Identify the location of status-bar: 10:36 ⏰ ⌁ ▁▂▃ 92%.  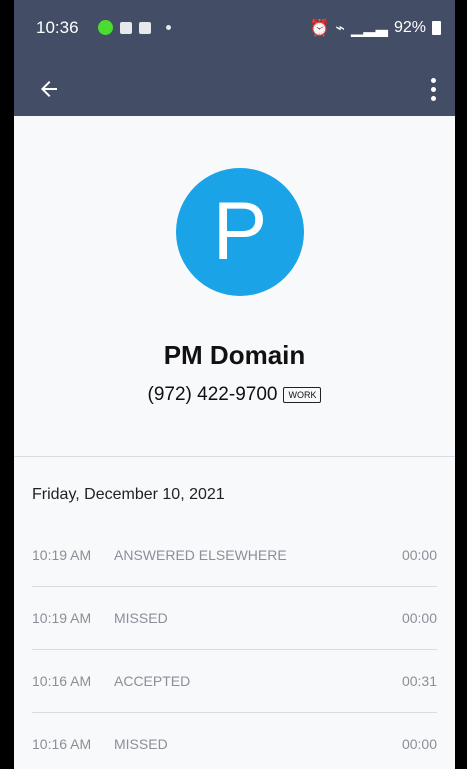
(234, 32).